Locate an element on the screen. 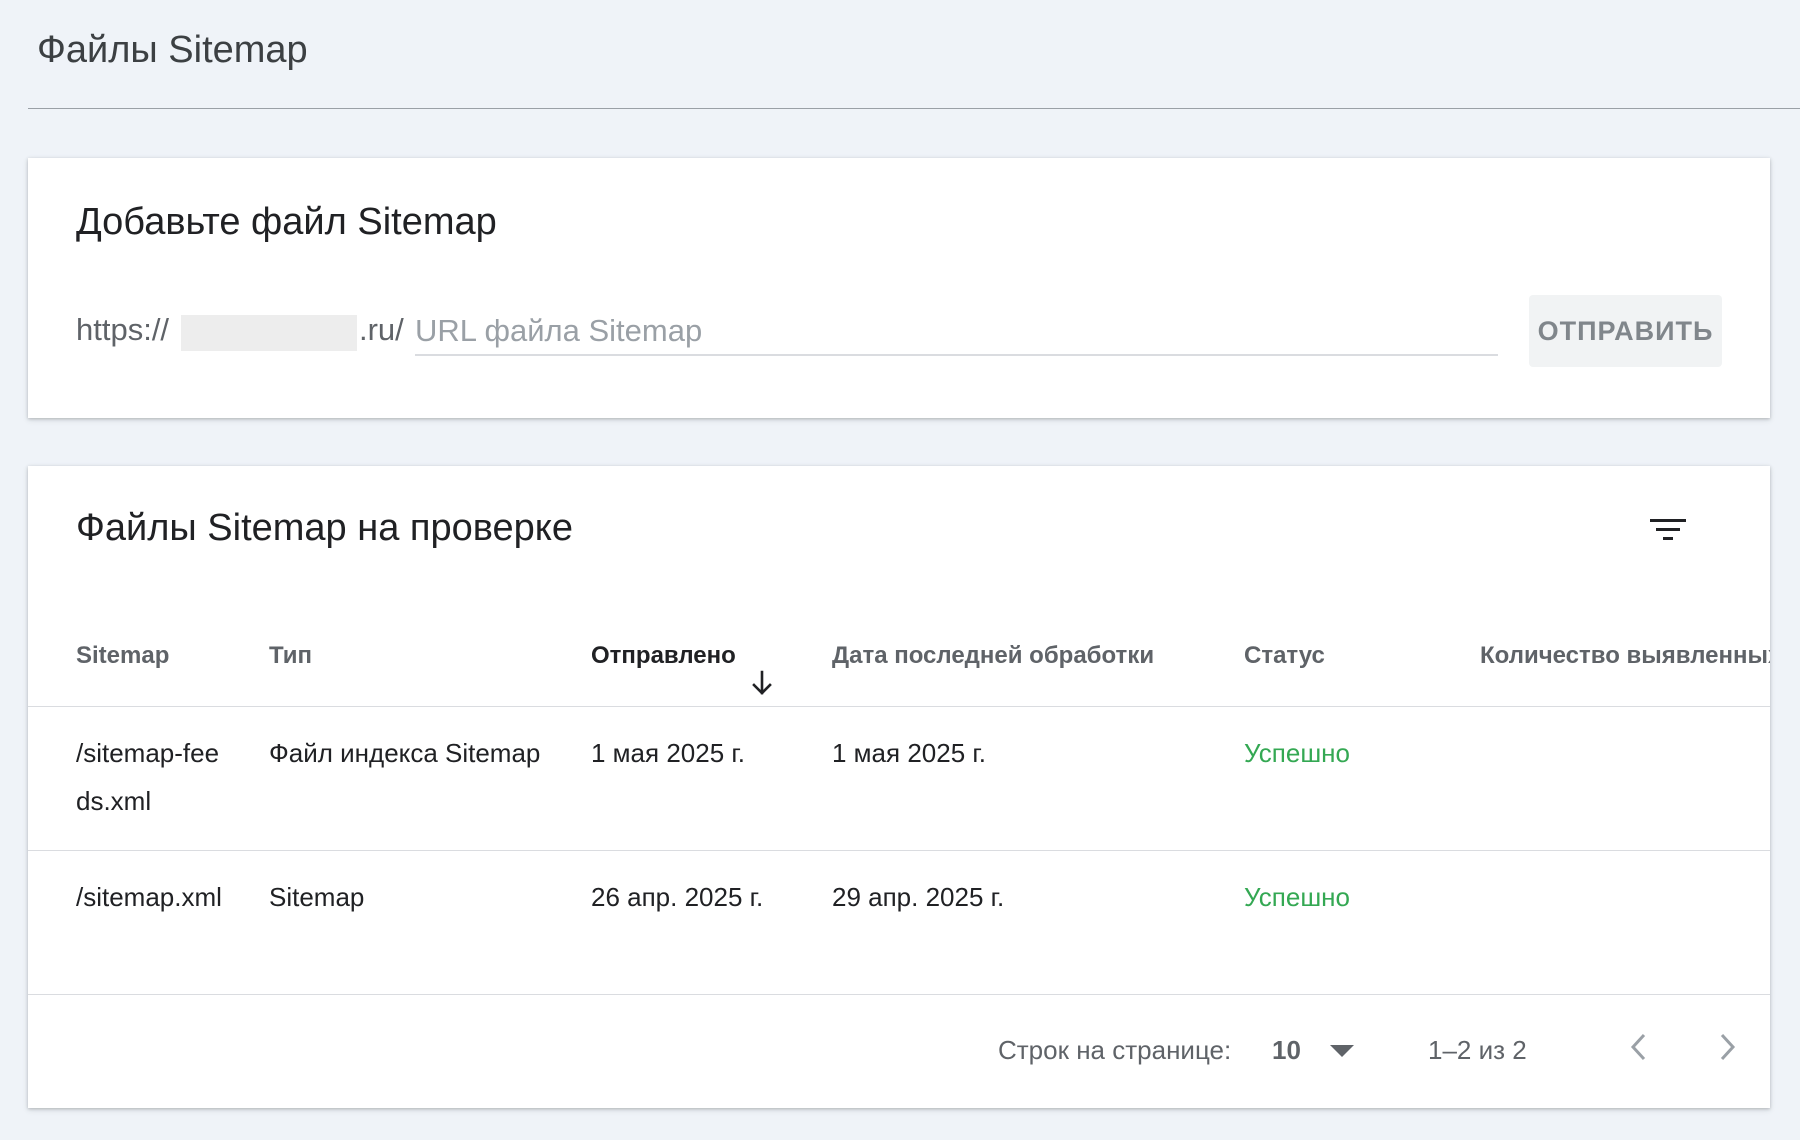  column-header-type: Тип is located at coordinates (290, 656).